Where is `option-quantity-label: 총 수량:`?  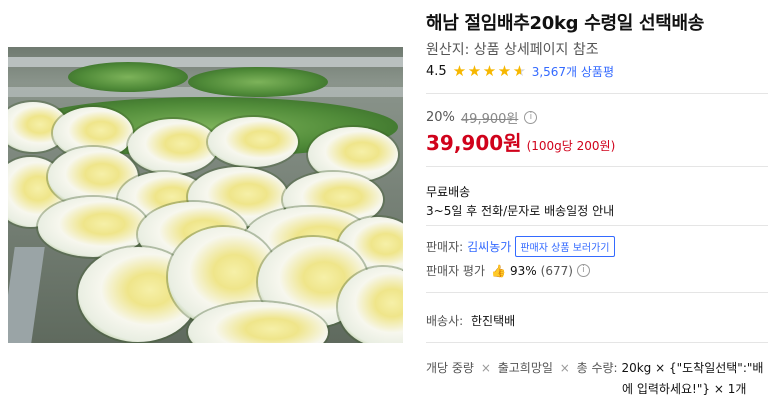
option-quantity-label: 총 수량: is located at coordinates (597, 368).